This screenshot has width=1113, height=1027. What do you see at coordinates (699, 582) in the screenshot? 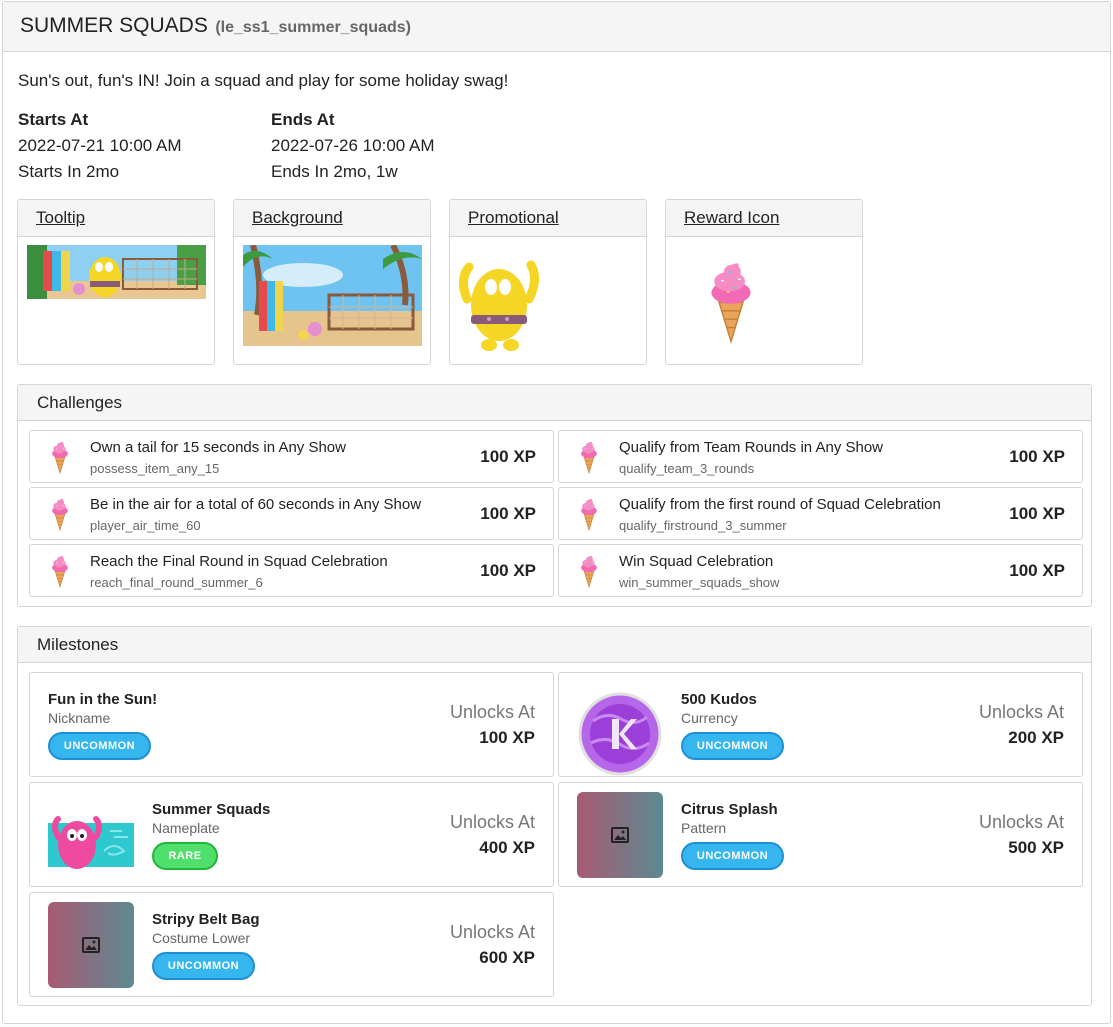
I see `challenge-id: win_summer_squads_show` at bounding box center [699, 582].